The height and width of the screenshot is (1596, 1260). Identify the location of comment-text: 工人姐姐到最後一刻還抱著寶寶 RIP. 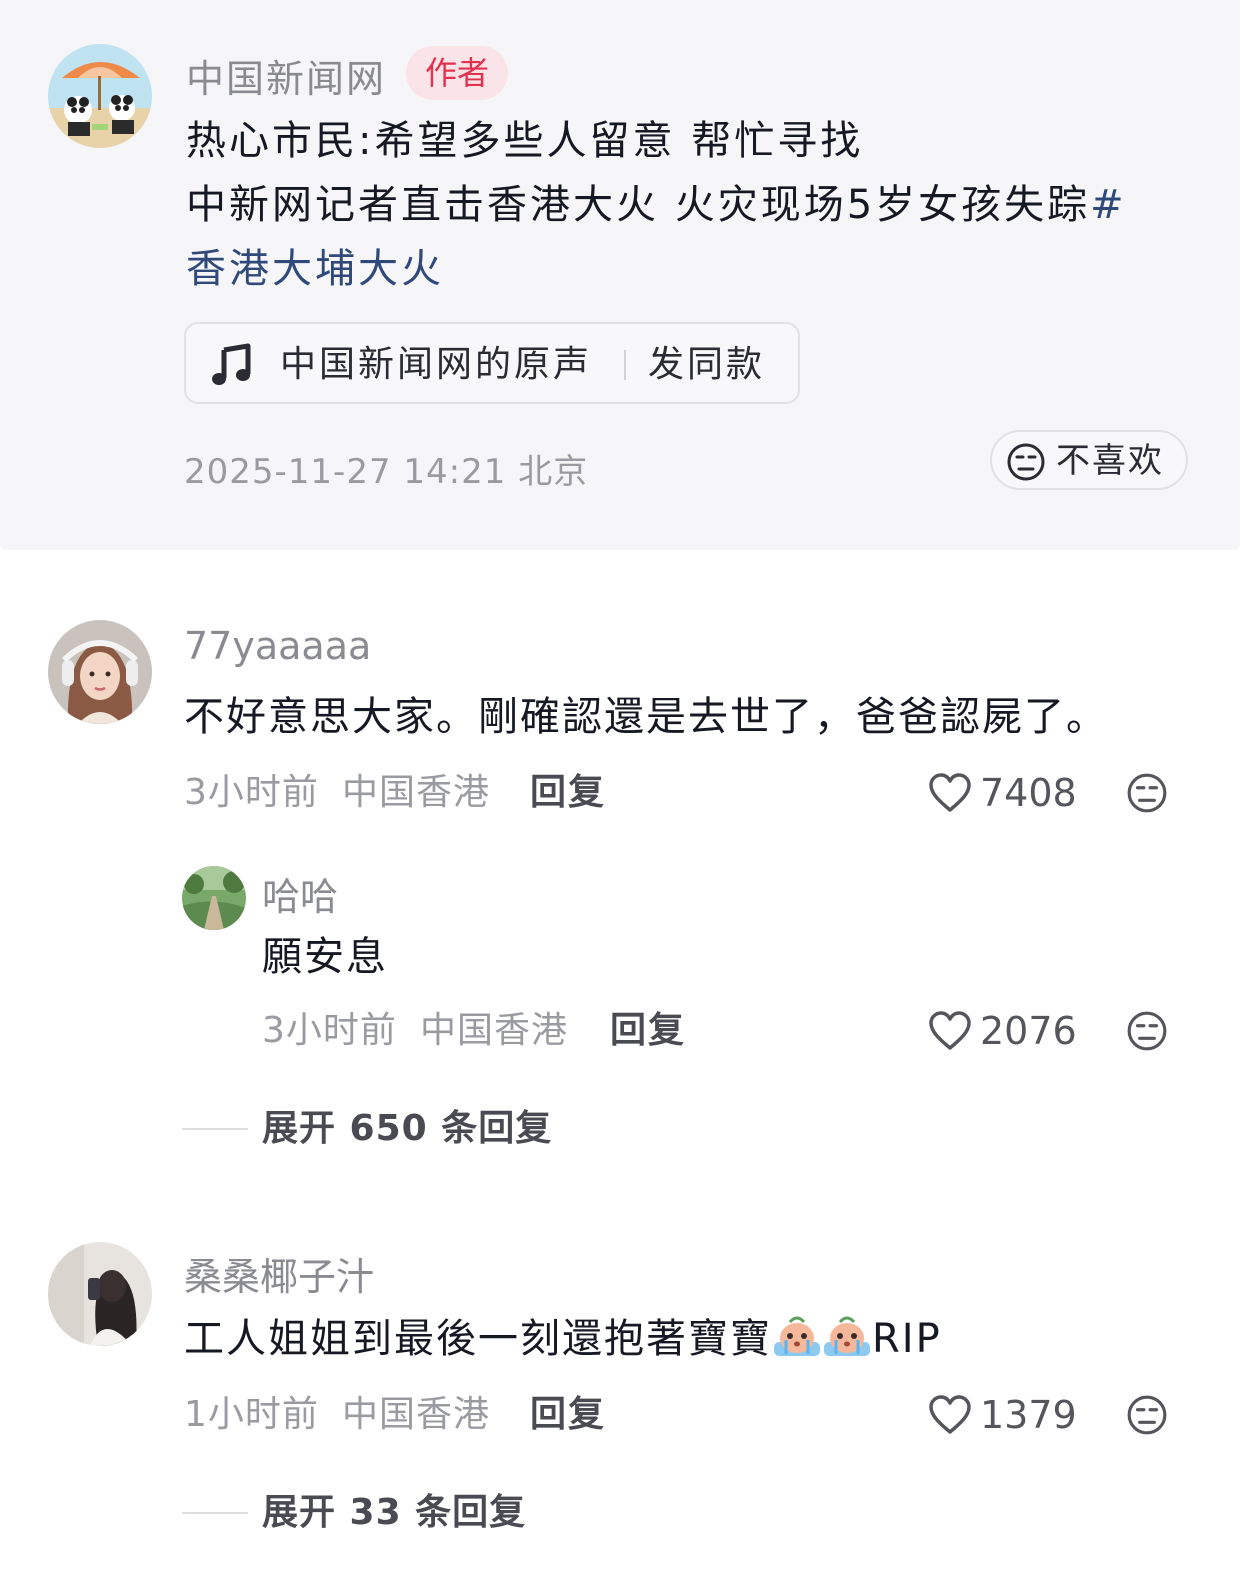
(563, 1339).